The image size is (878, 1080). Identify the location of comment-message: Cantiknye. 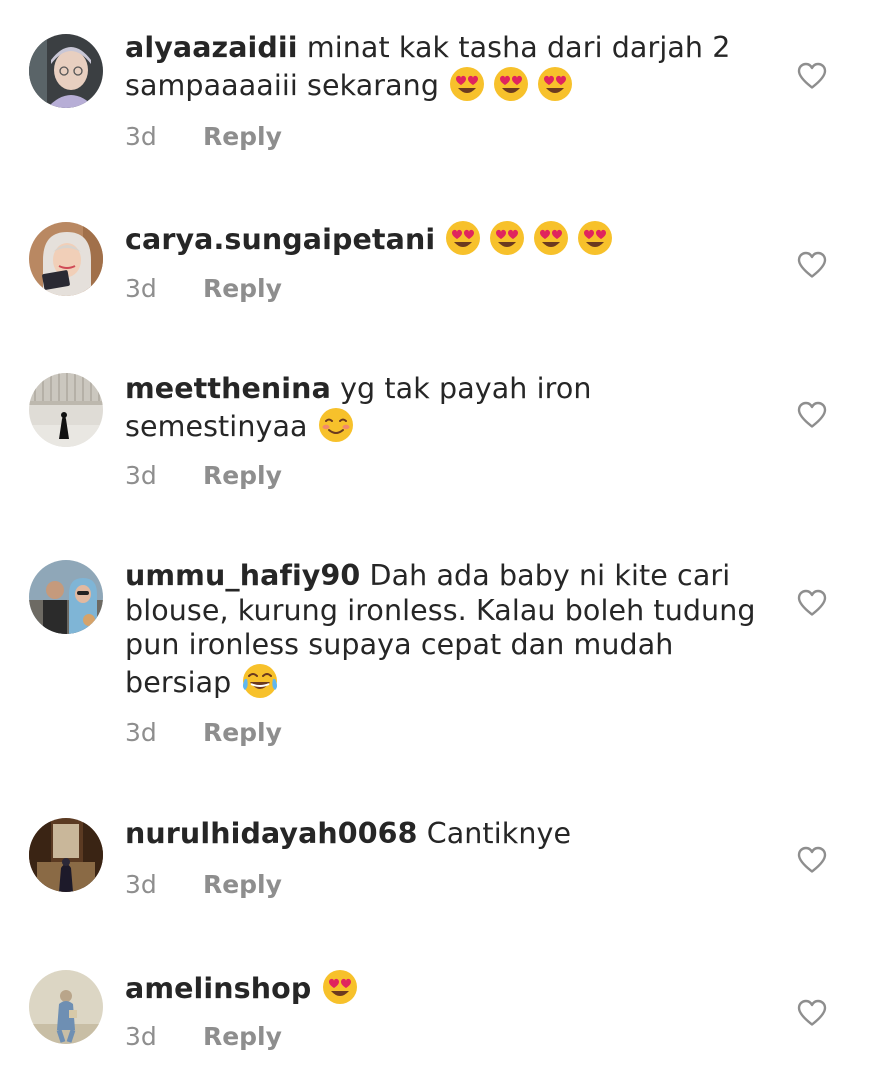
(499, 833).